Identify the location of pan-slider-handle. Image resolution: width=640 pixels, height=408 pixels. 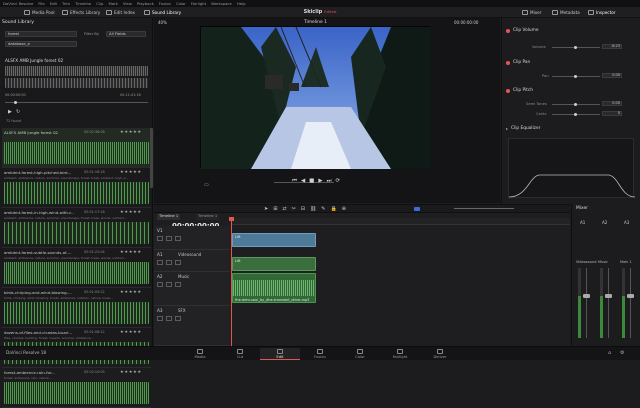
(575, 76).